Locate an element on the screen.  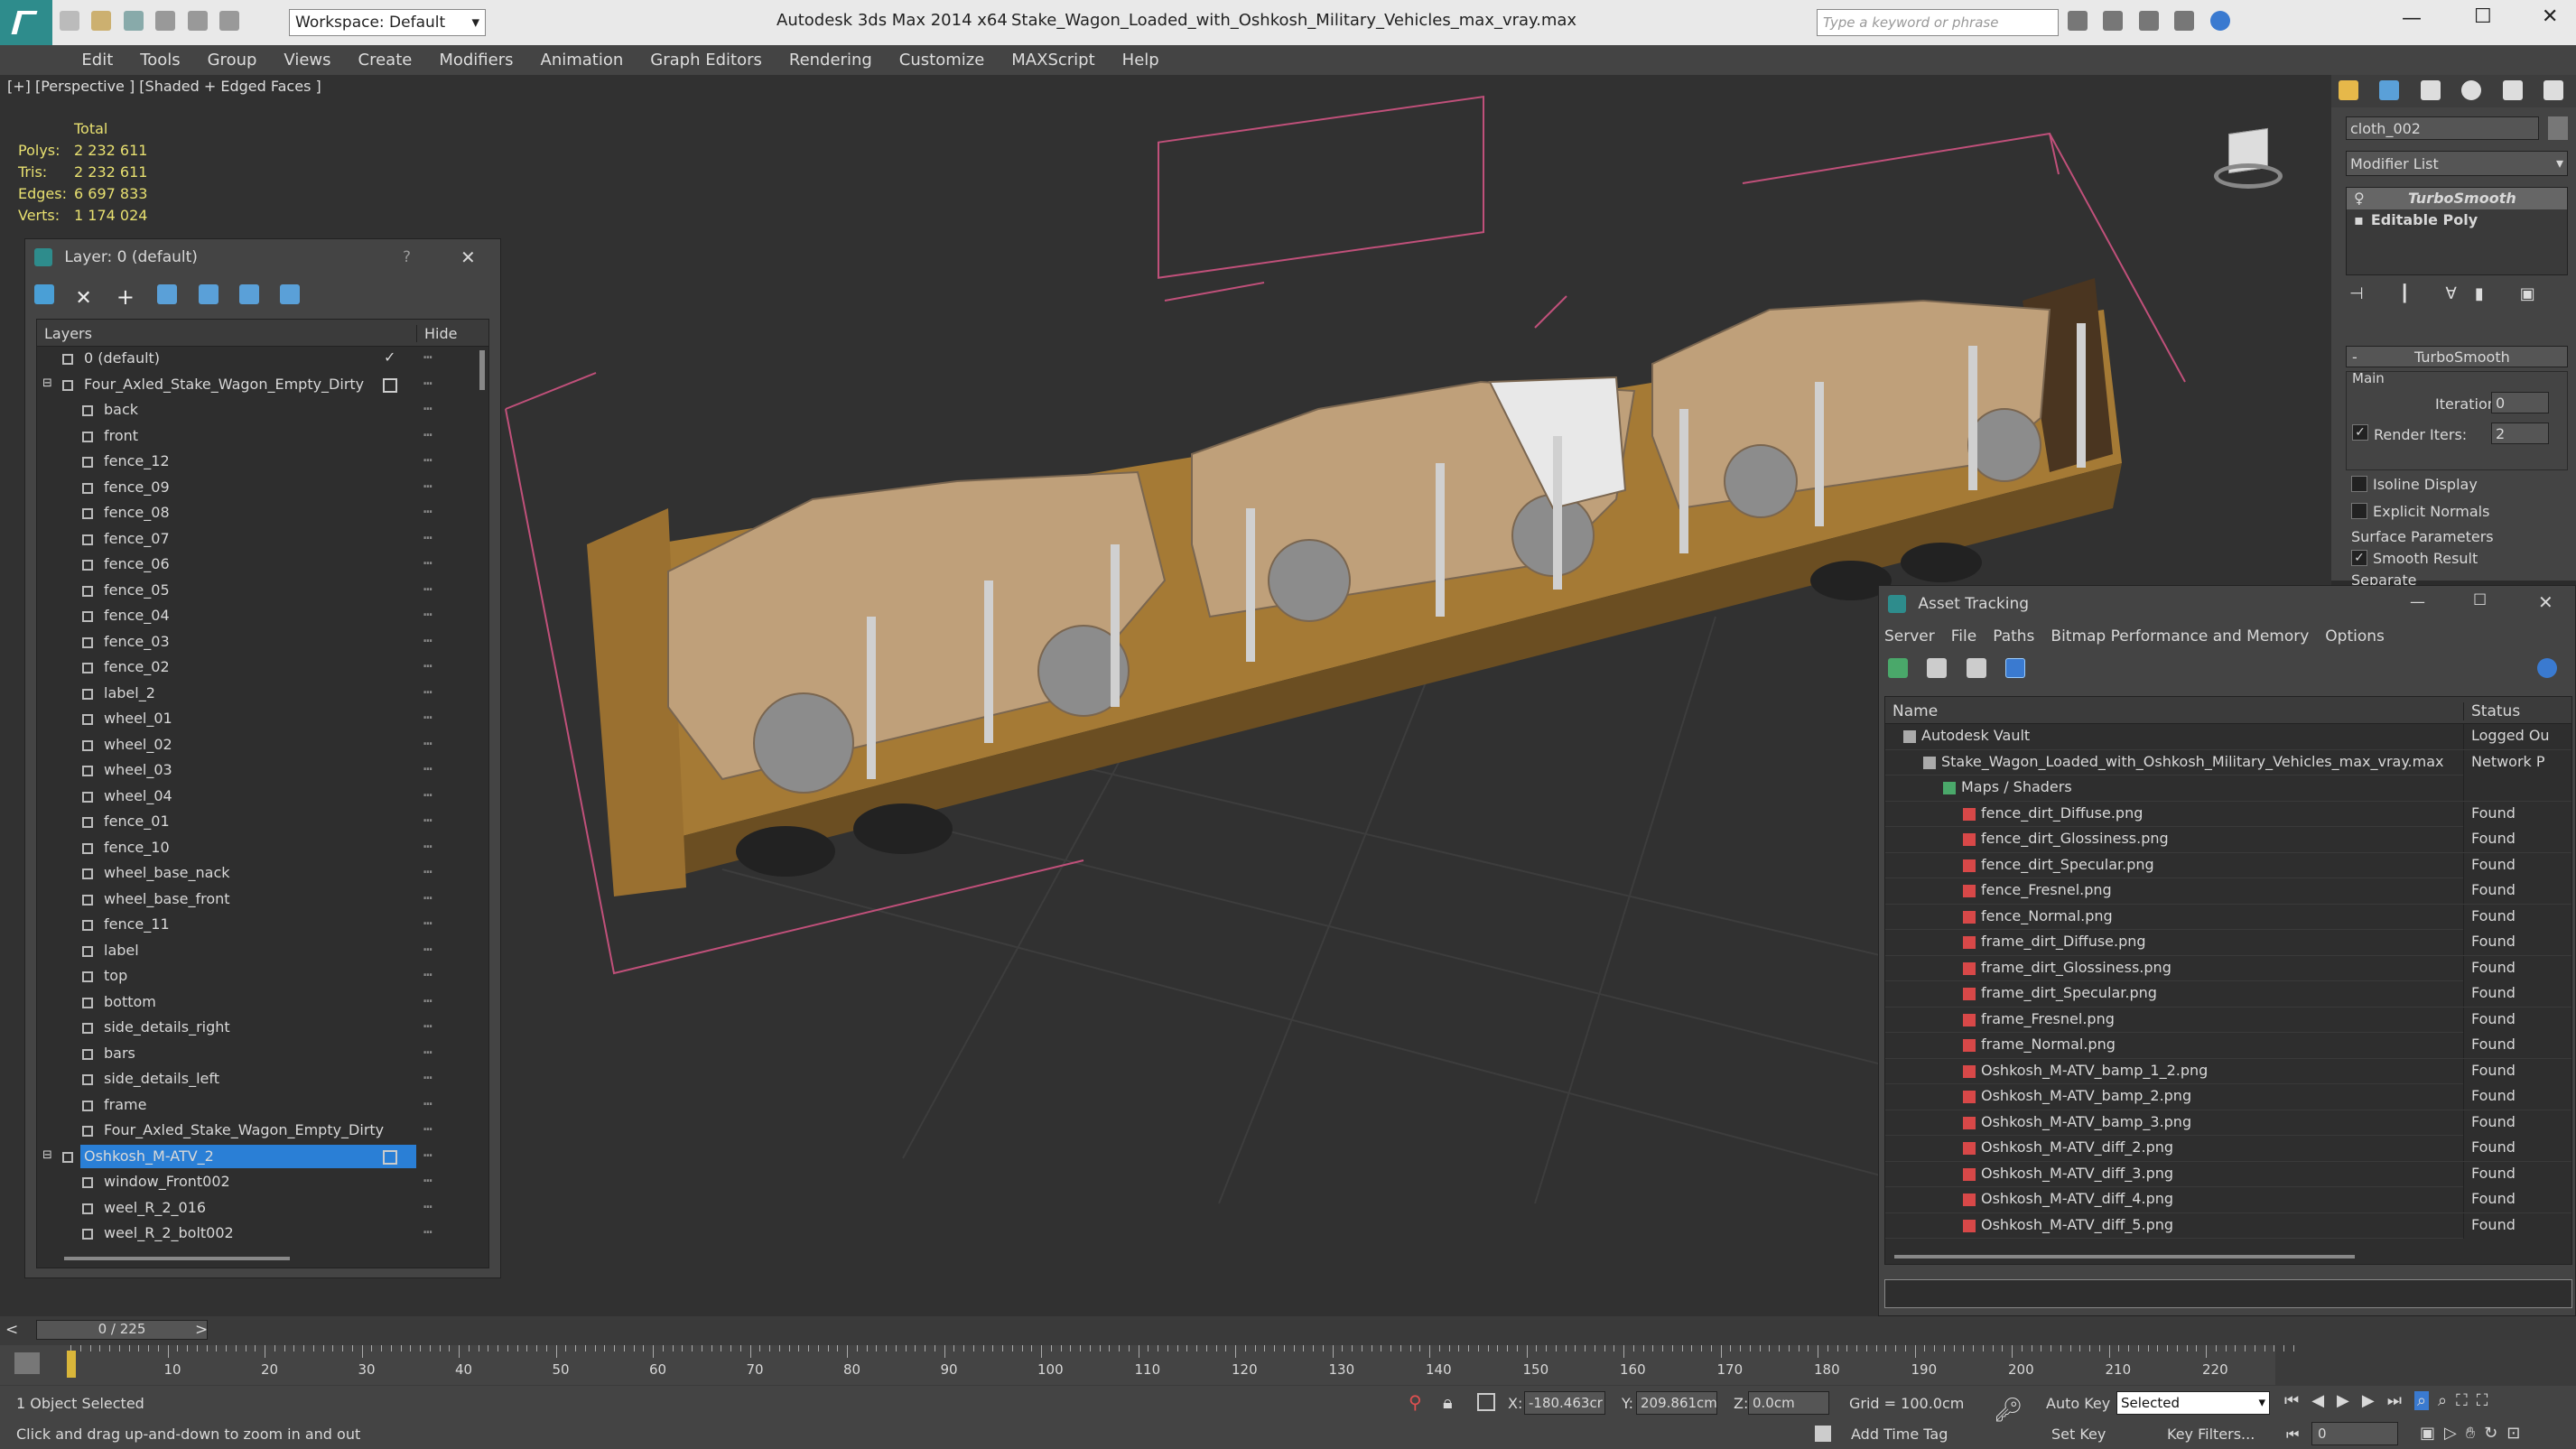
add-selected-icon: + is located at coordinates (126, 297).